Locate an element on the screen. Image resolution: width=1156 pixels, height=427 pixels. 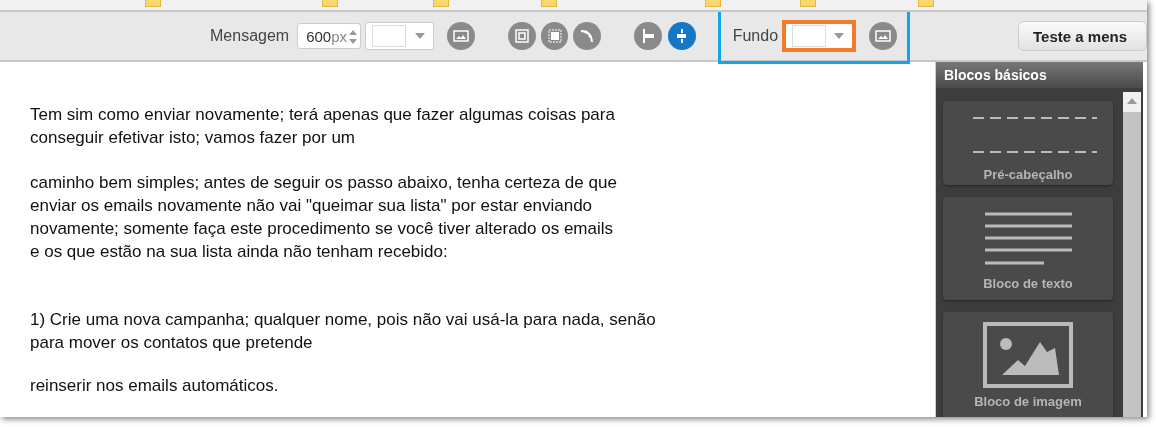
block-card: Bloco de texto is located at coordinates (1028, 248).